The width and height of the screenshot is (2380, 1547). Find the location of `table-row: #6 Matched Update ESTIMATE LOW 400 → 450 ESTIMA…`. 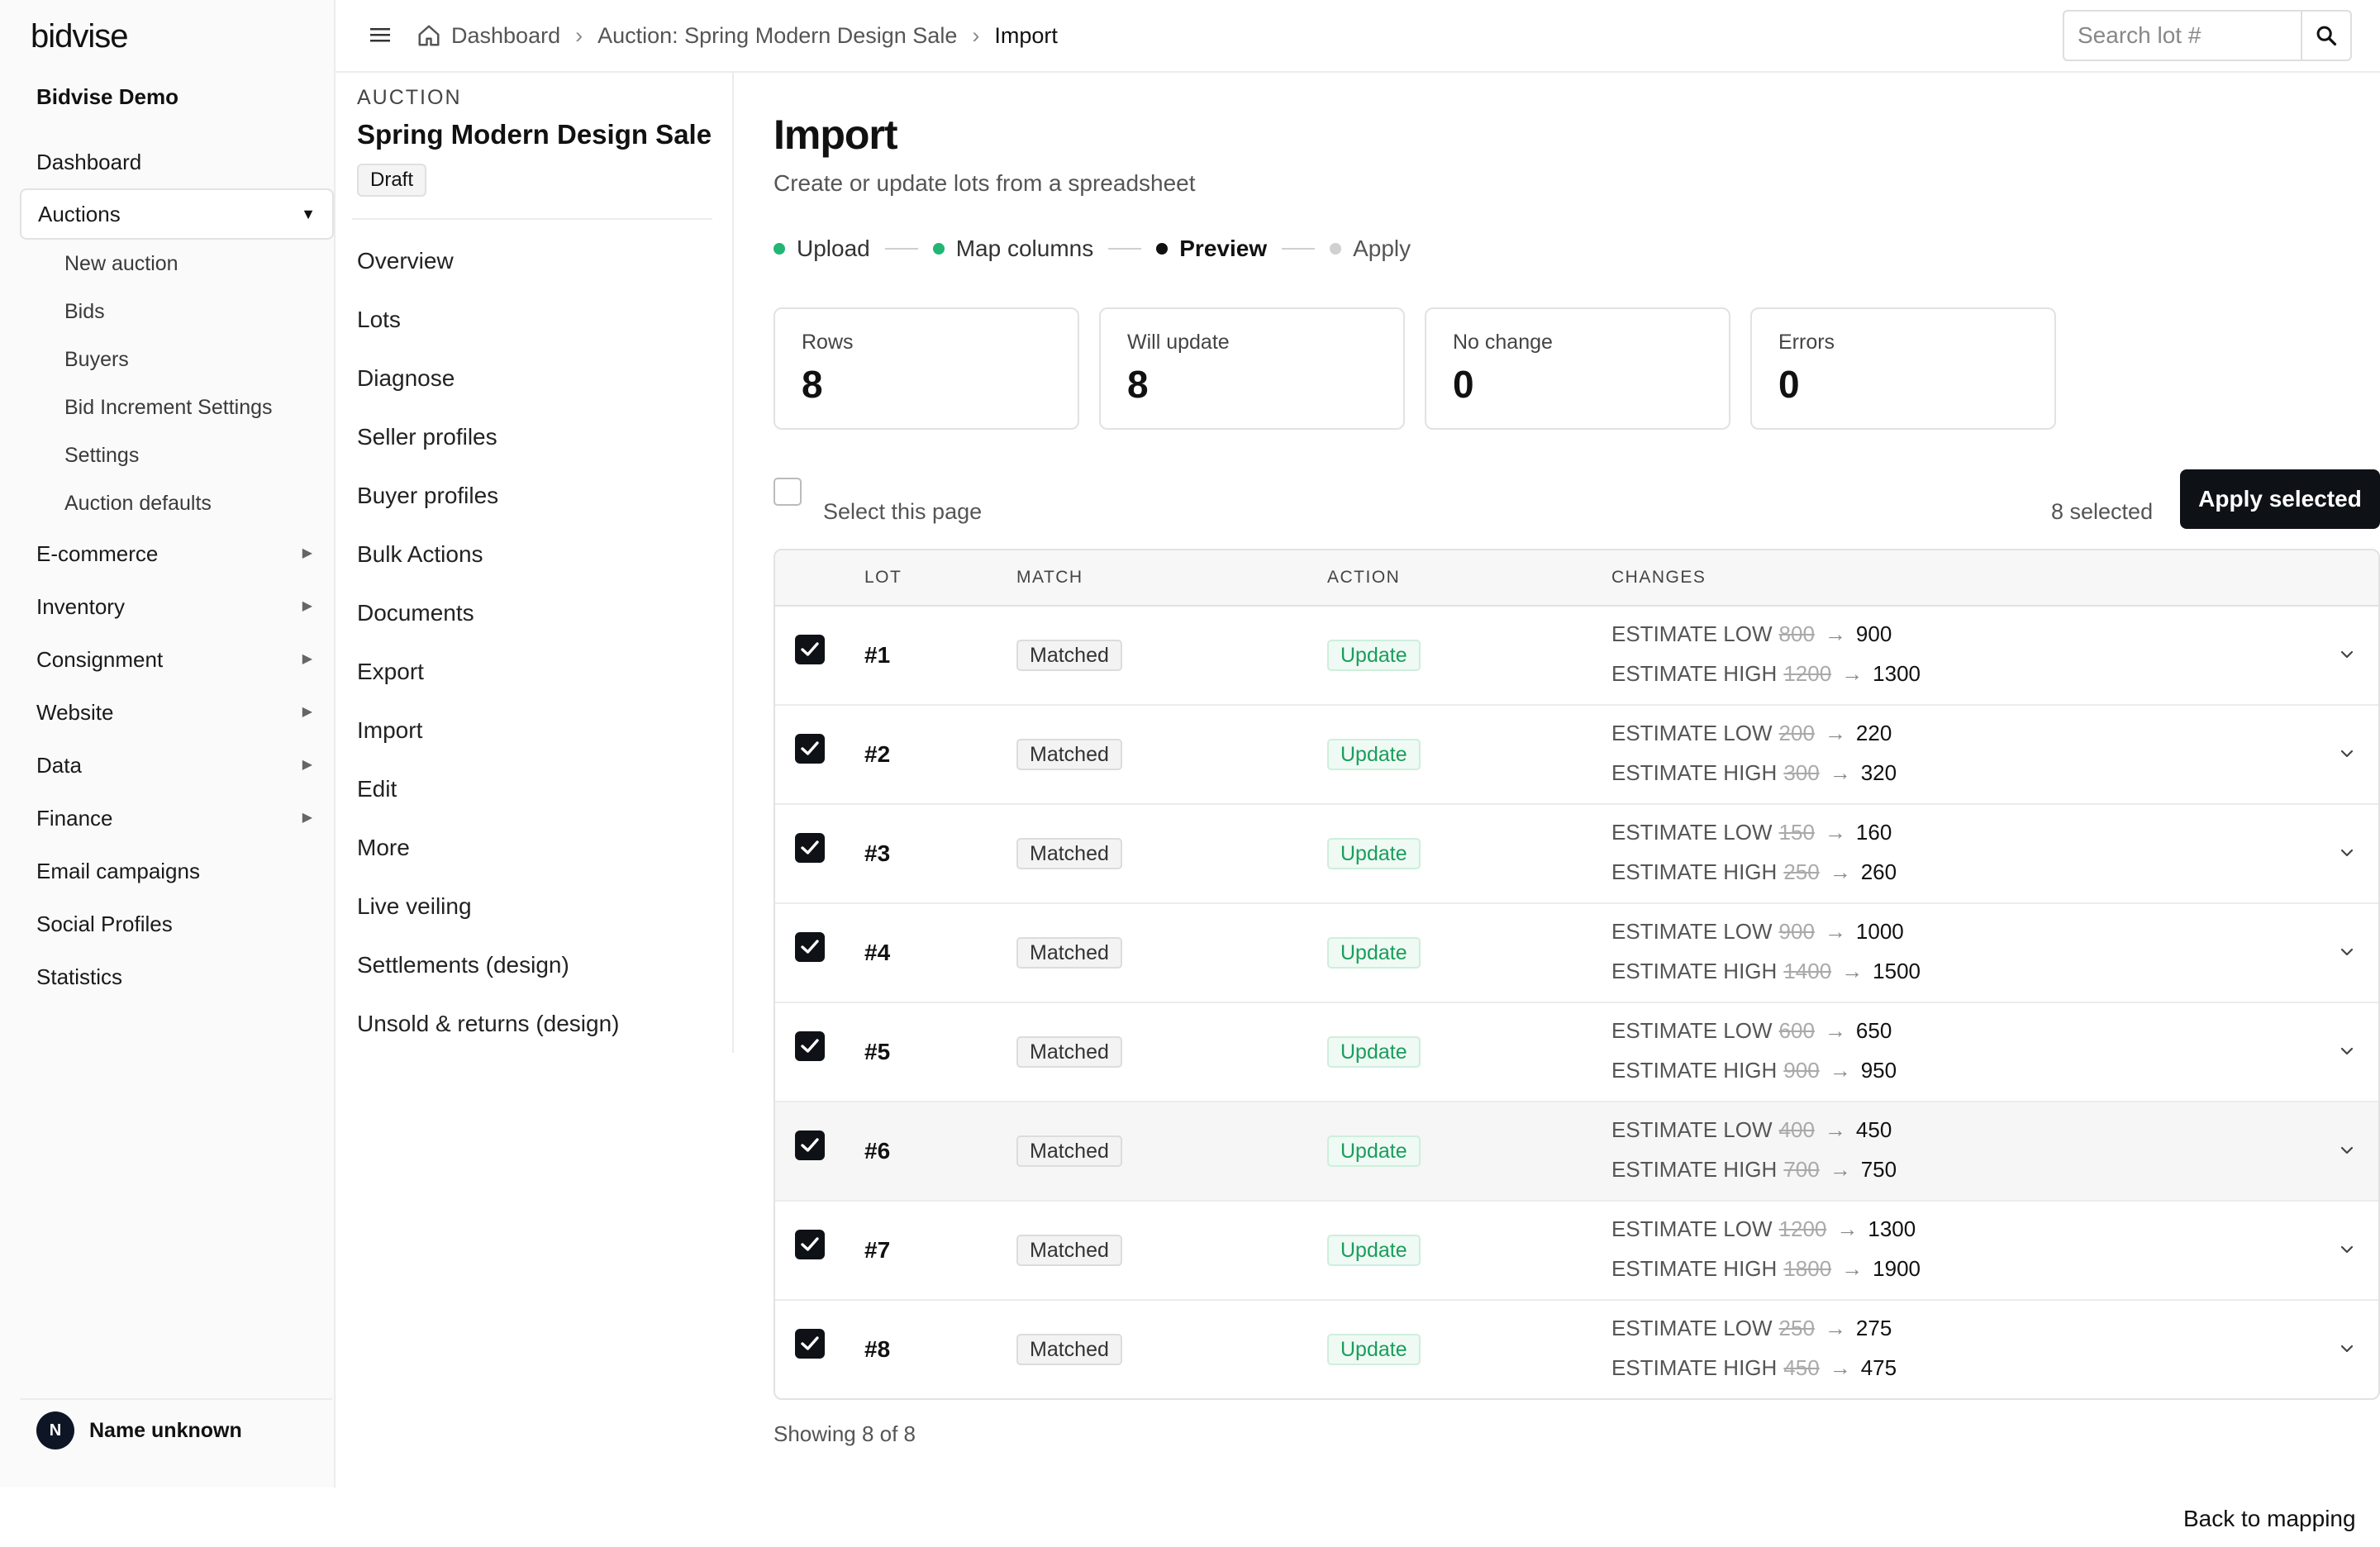

table-row: #6 Matched Update ESTIMATE LOW 400 → 450 ESTIMA… is located at coordinates (1576, 1152).